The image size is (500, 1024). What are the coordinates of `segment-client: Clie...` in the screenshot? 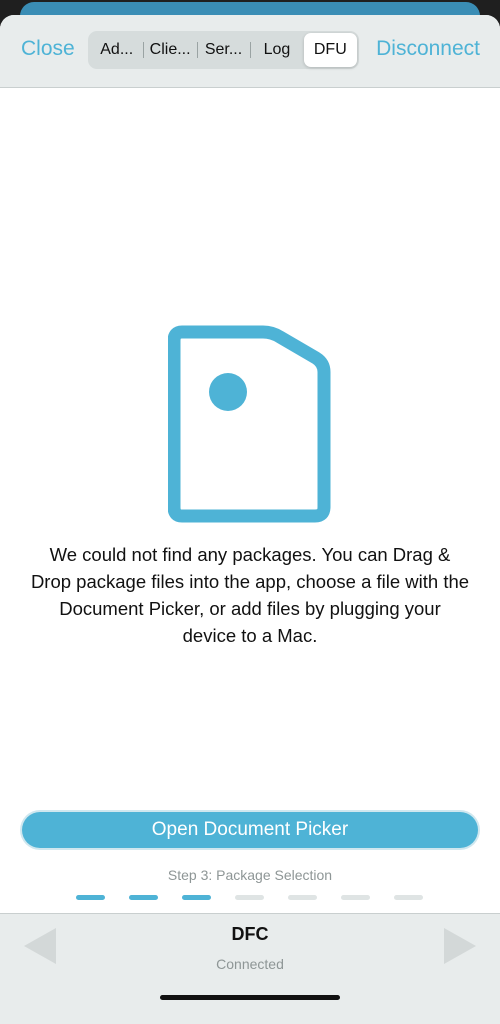 It's located at (169, 50).